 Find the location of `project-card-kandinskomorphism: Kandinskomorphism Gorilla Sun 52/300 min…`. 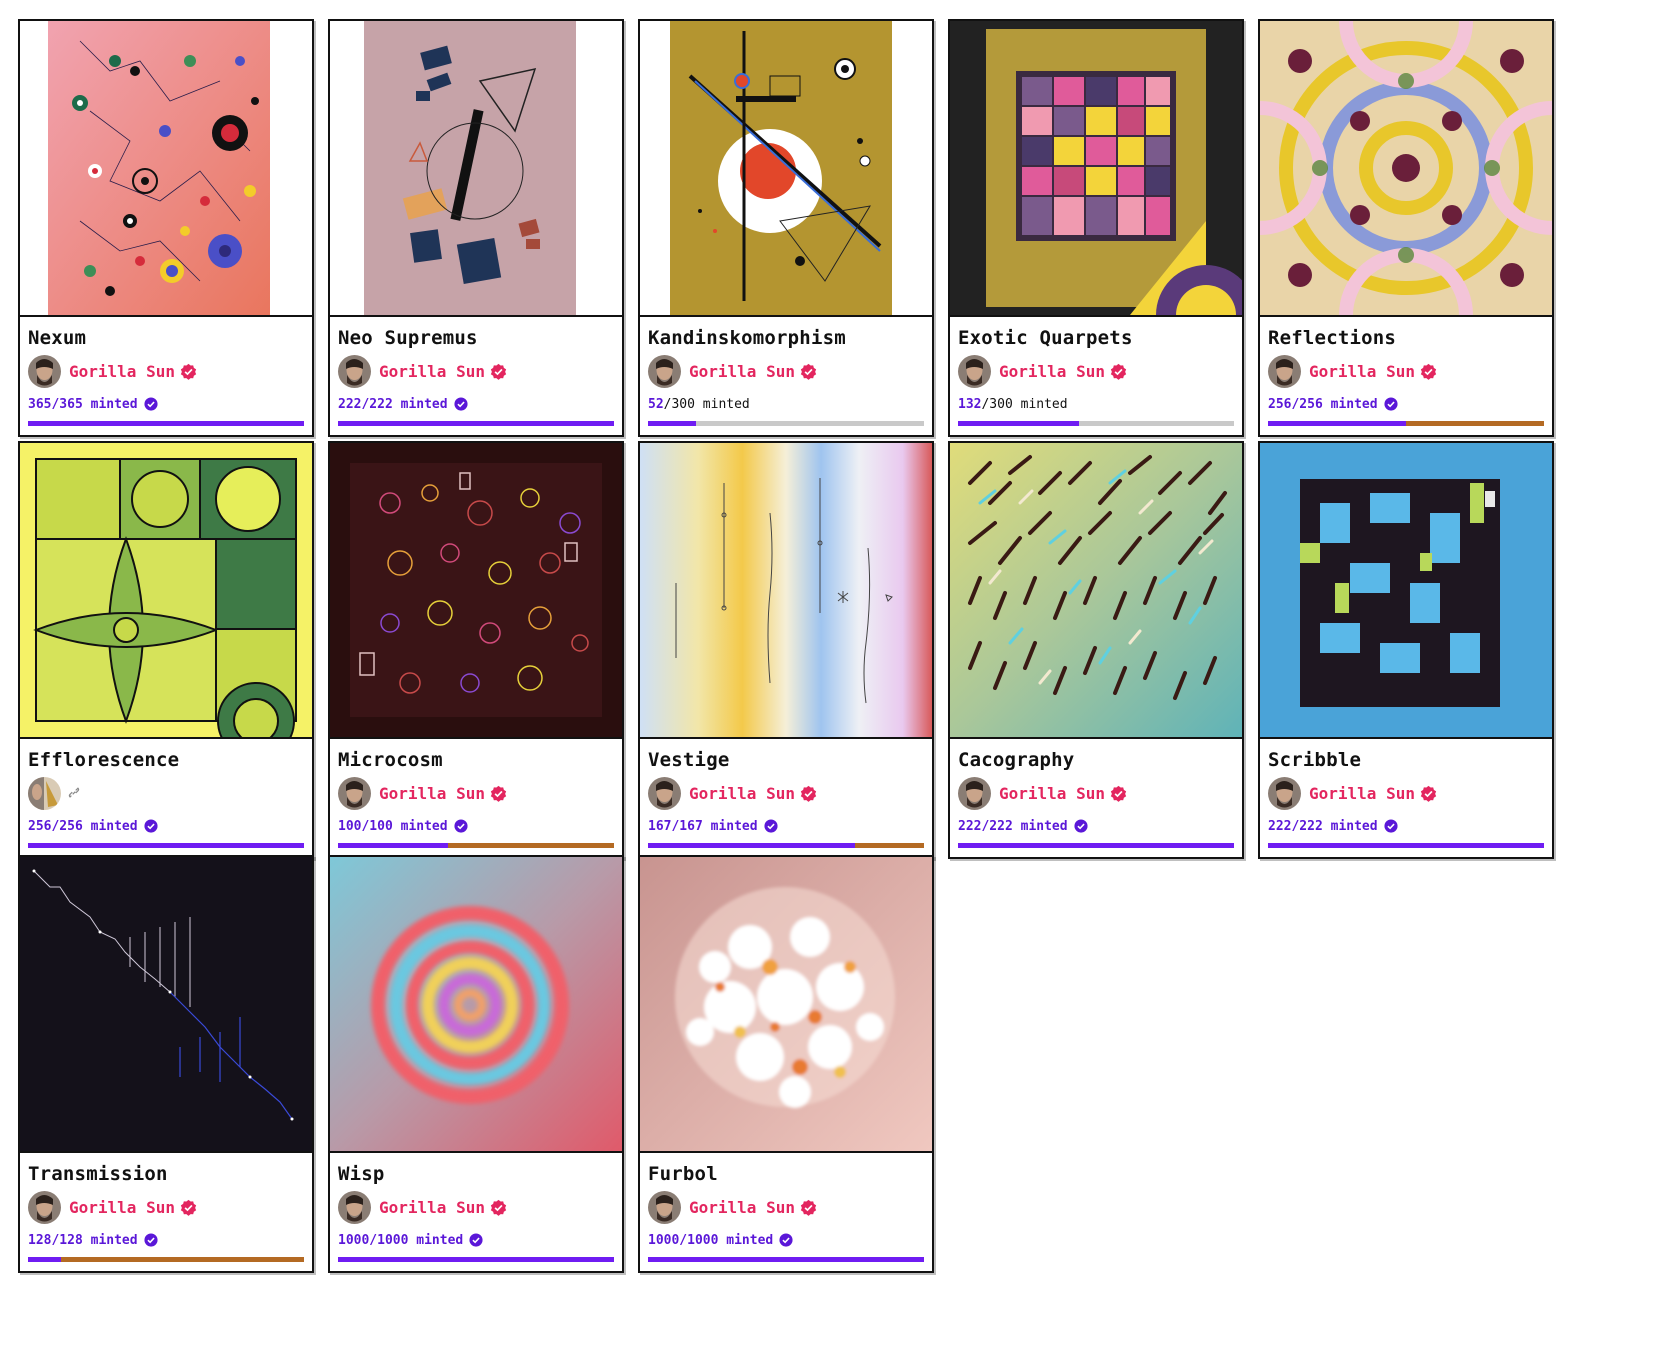

project-card-kandinskomorphism: Kandinskomorphism Gorilla Sun 52/300 min… is located at coordinates (786, 228).